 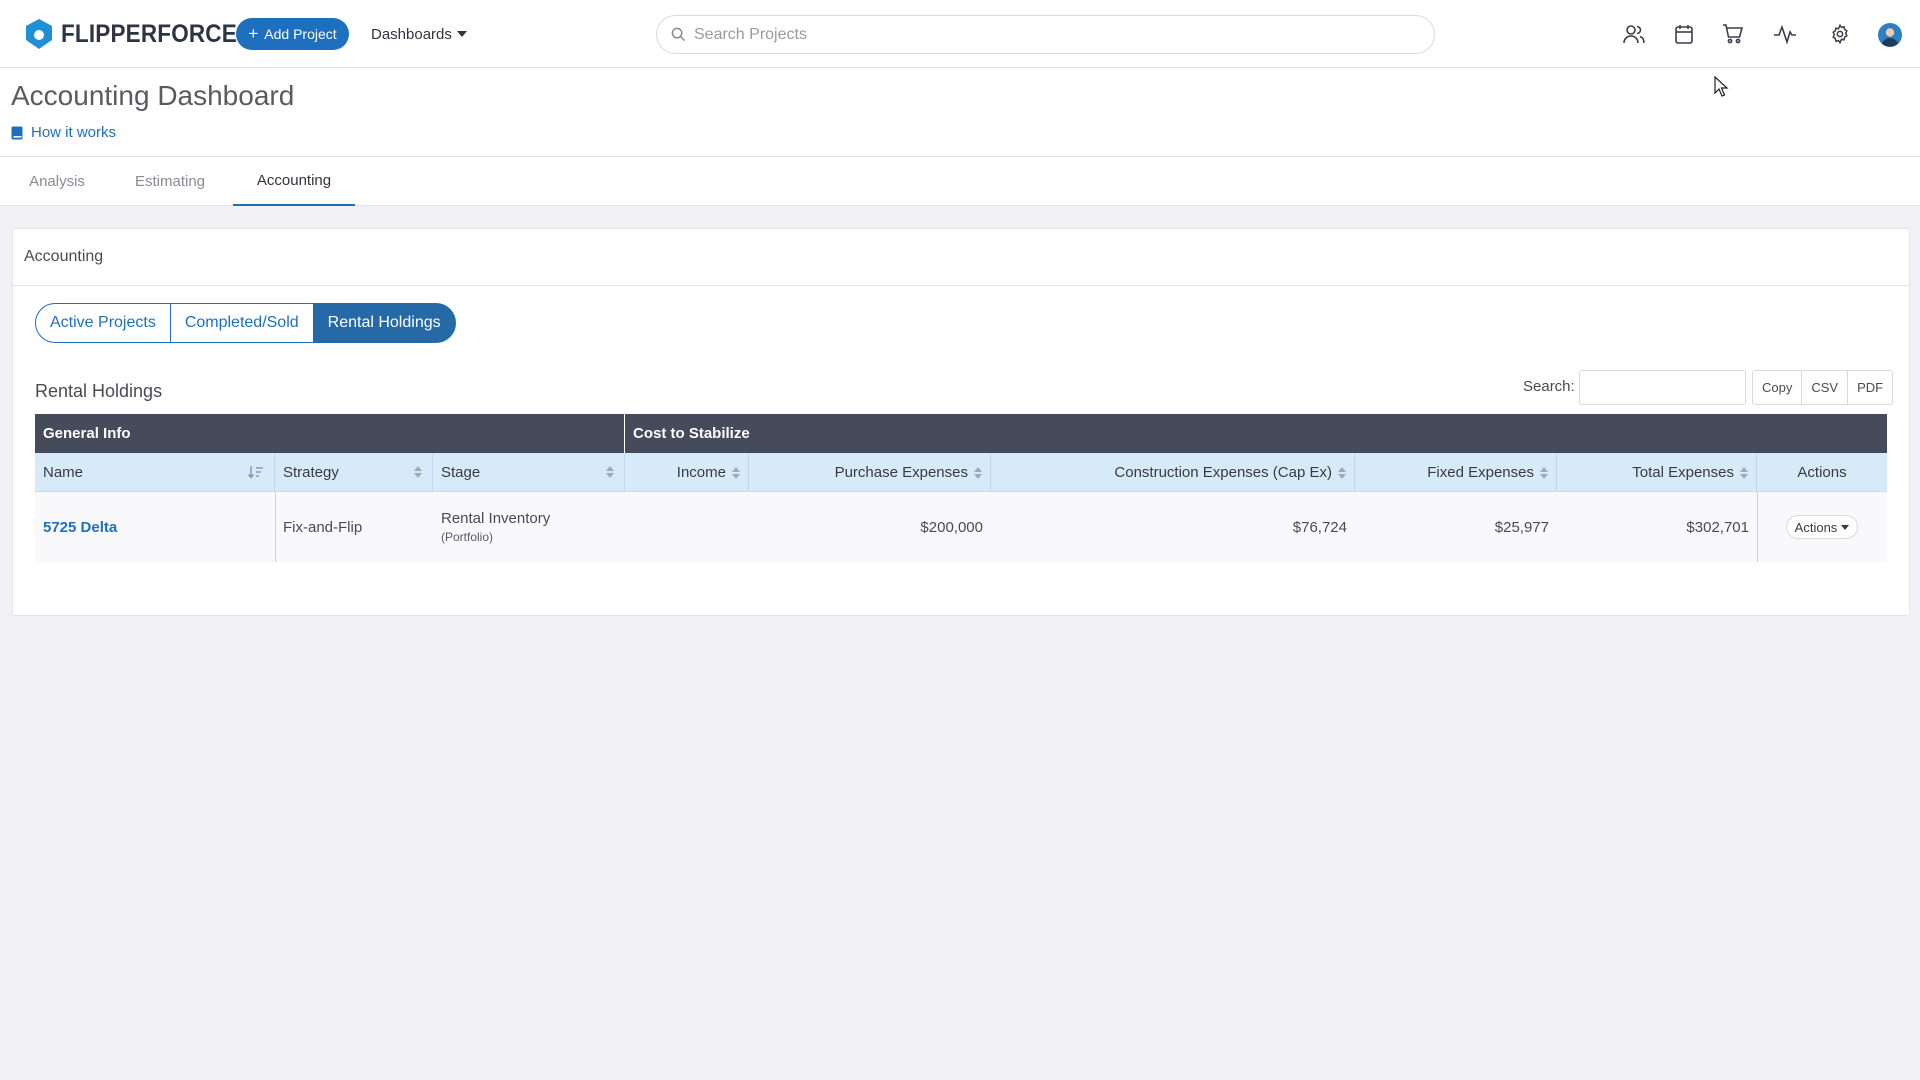 What do you see at coordinates (1721, 86) in the screenshot?
I see `mouse-cursor-icon` at bounding box center [1721, 86].